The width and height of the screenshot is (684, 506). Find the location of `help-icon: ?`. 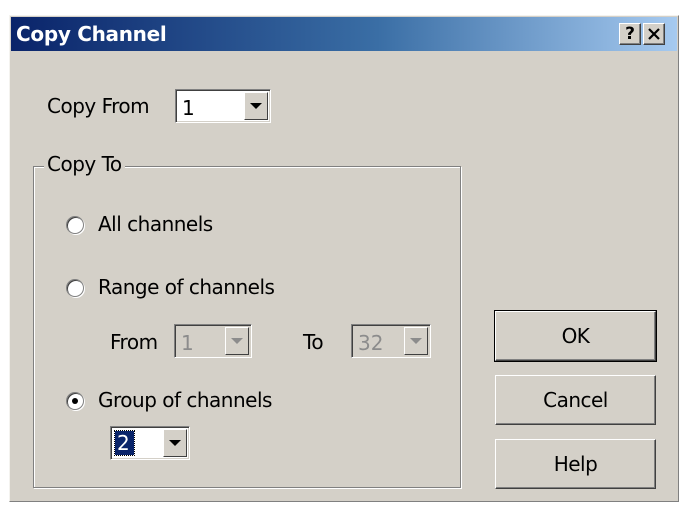

help-icon: ? is located at coordinates (630, 34).